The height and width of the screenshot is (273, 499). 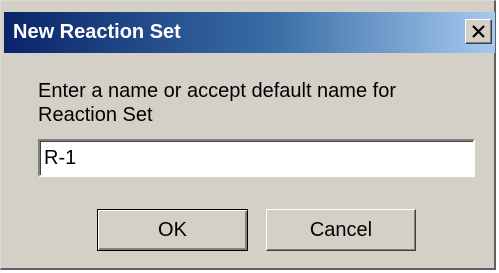 I want to click on close-icon, so click(x=478, y=31).